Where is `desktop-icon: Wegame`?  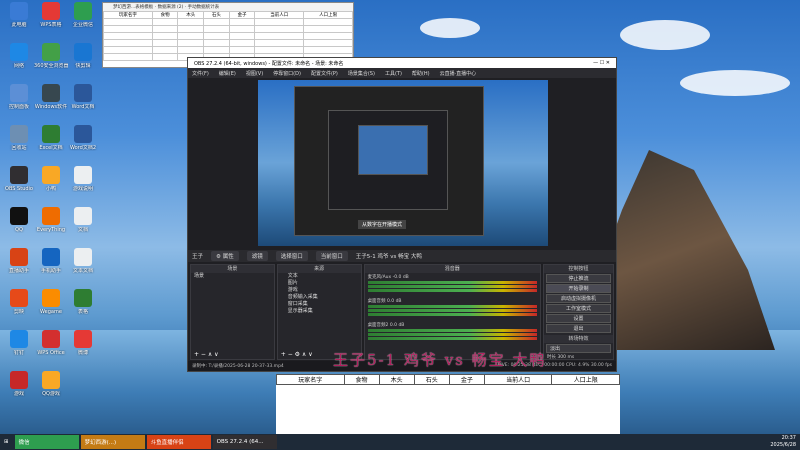
desktop-icon: Wegame is located at coordinates (51, 309).